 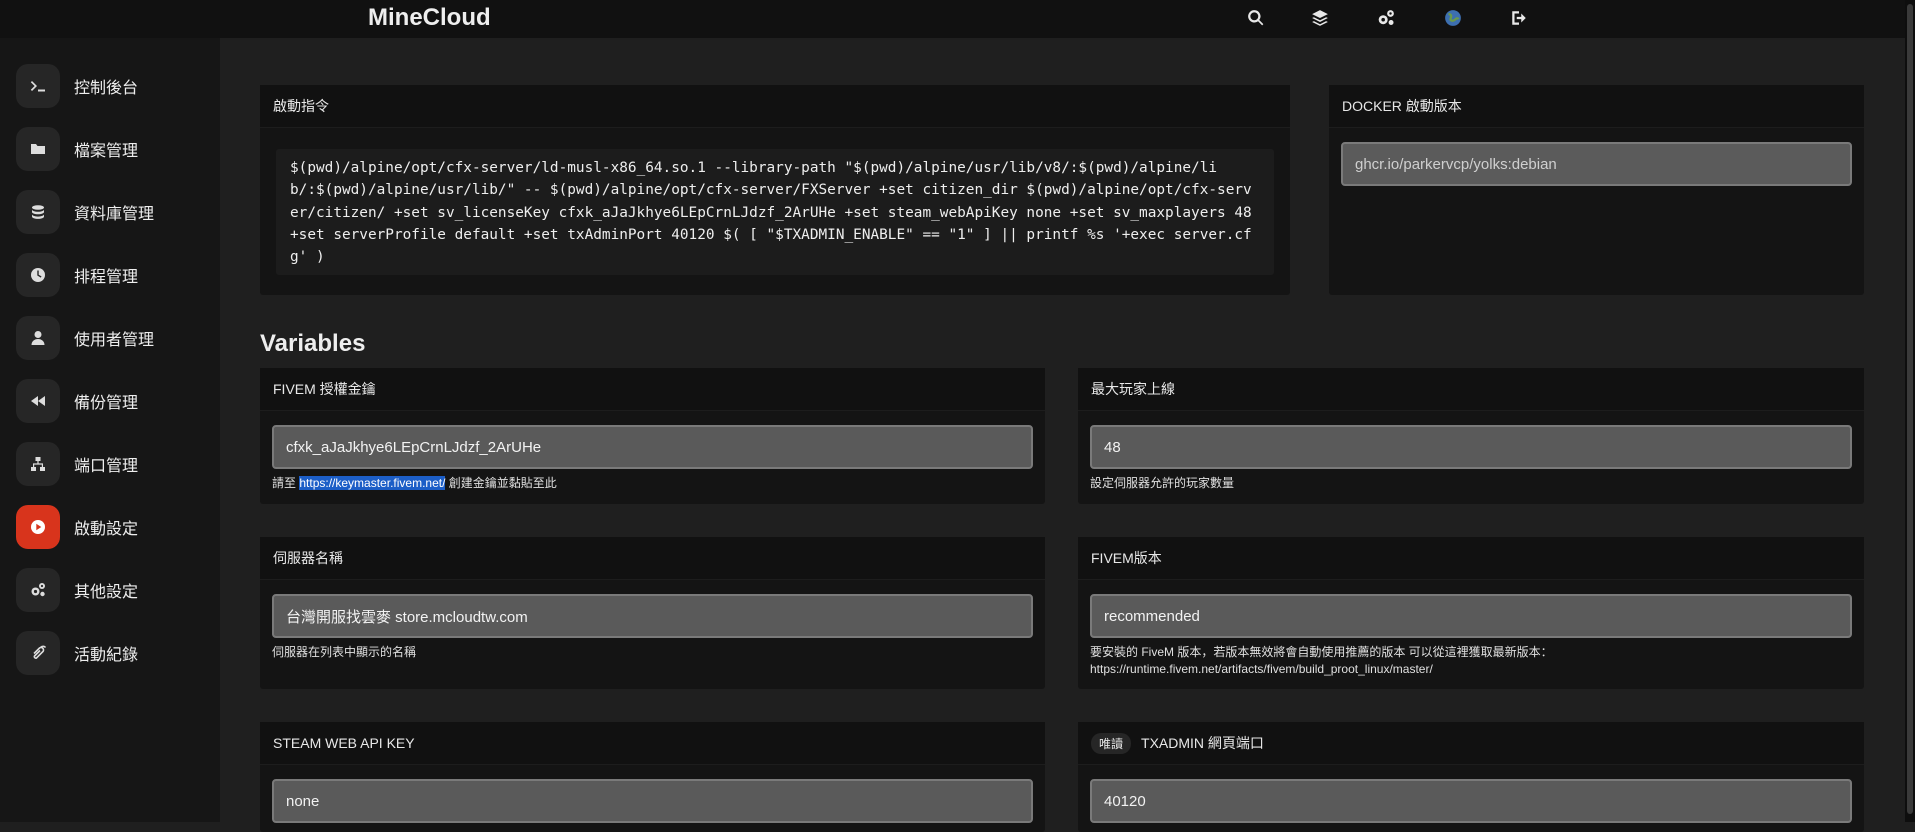 I want to click on folder-icon, so click(x=38, y=149).